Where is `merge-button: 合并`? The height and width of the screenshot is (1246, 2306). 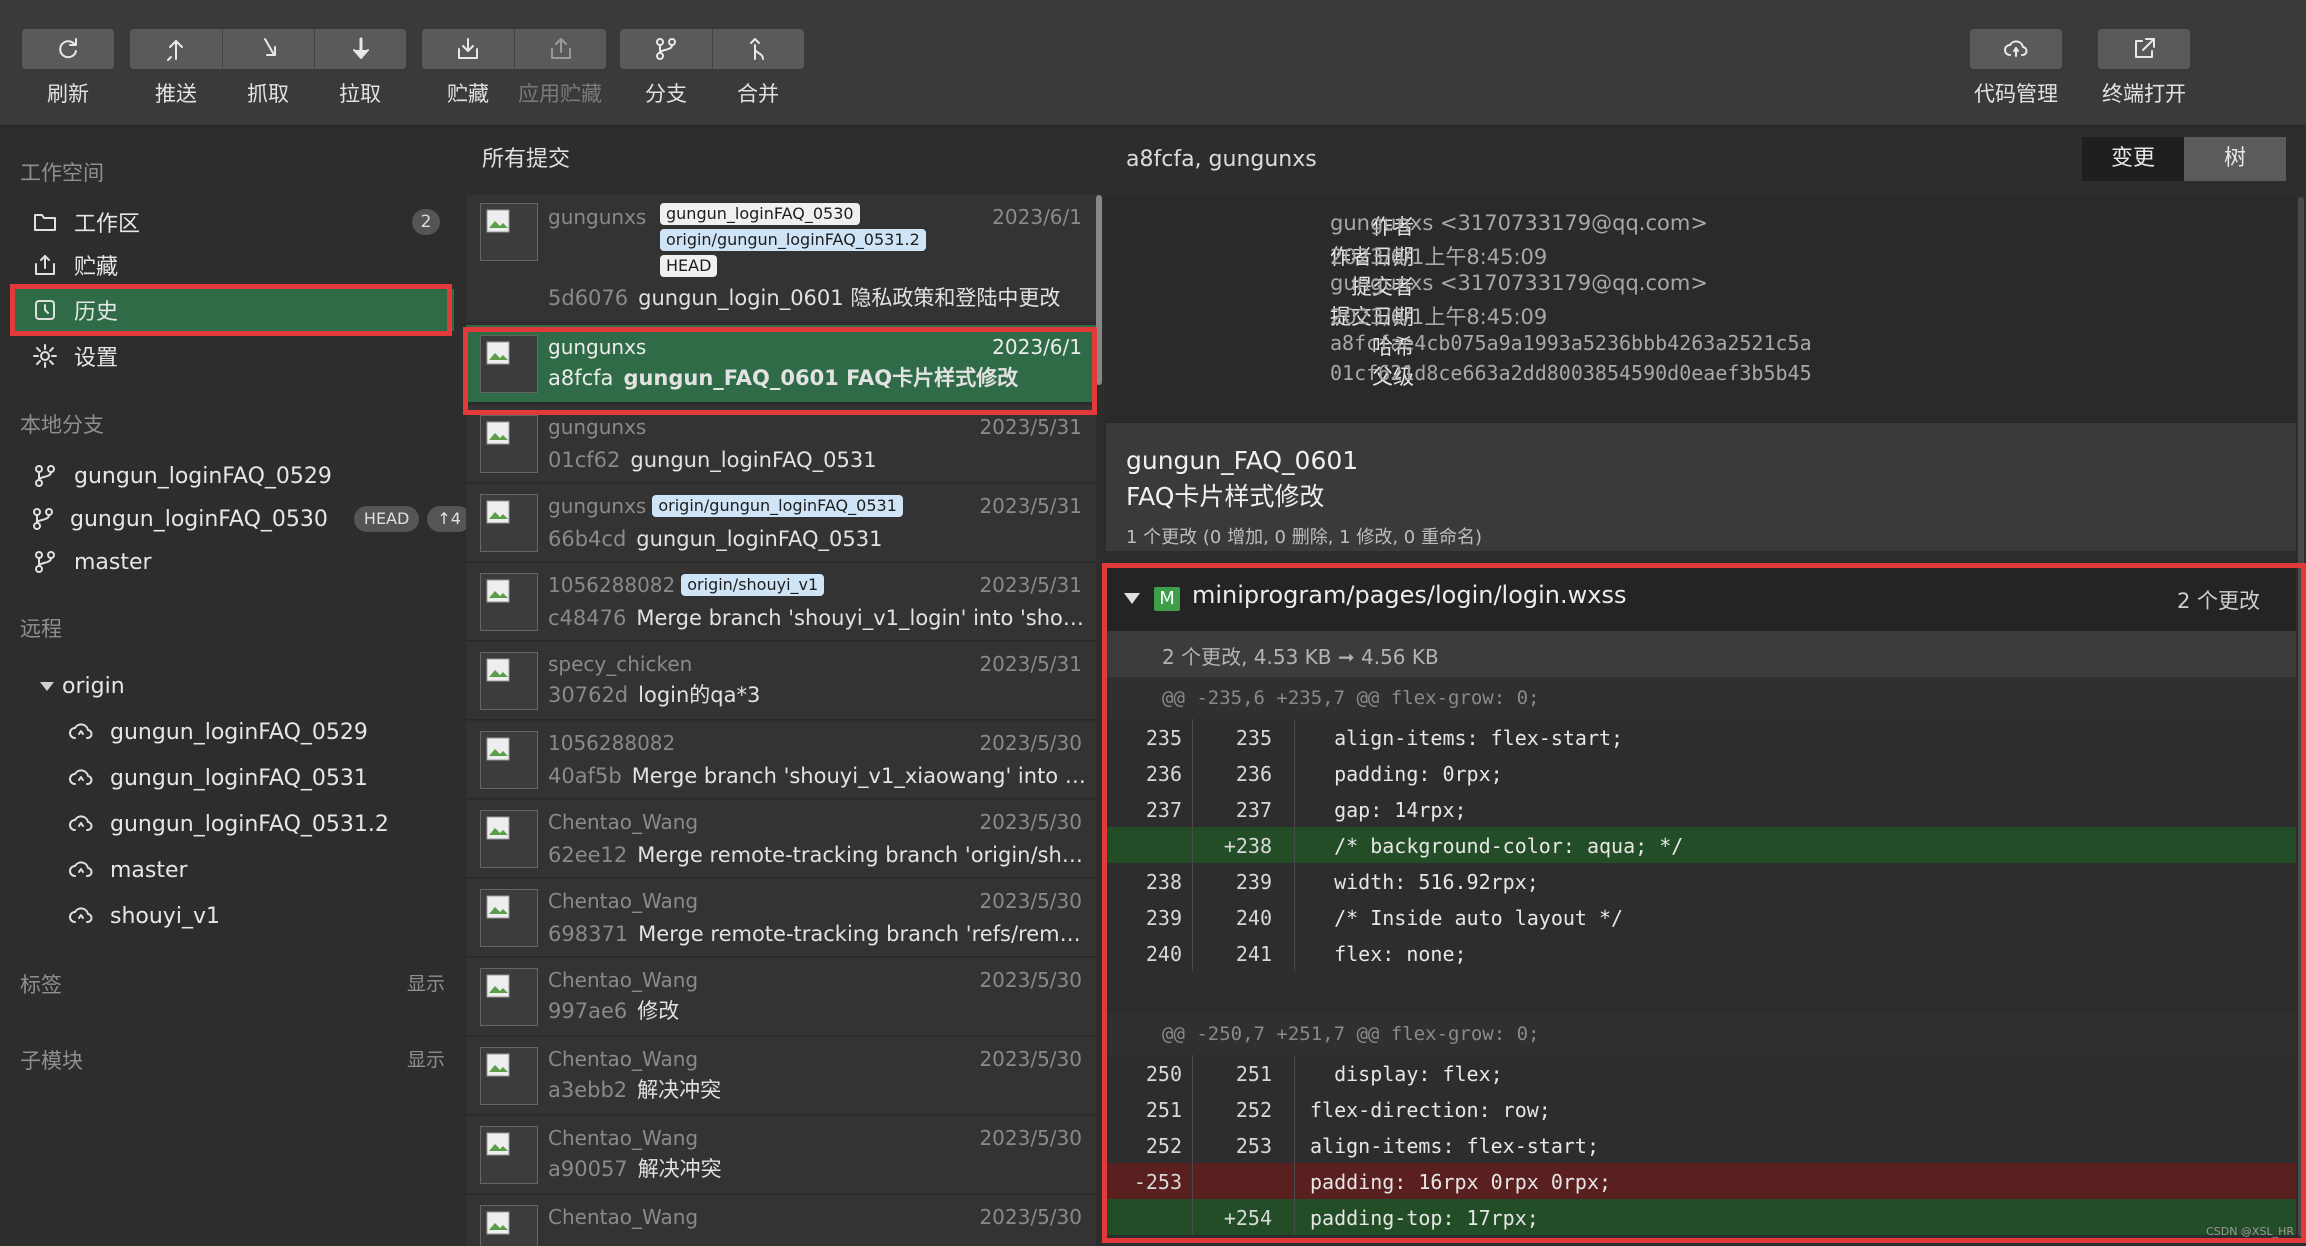 merge-button: 合并 is located at coordinates (758, 68).